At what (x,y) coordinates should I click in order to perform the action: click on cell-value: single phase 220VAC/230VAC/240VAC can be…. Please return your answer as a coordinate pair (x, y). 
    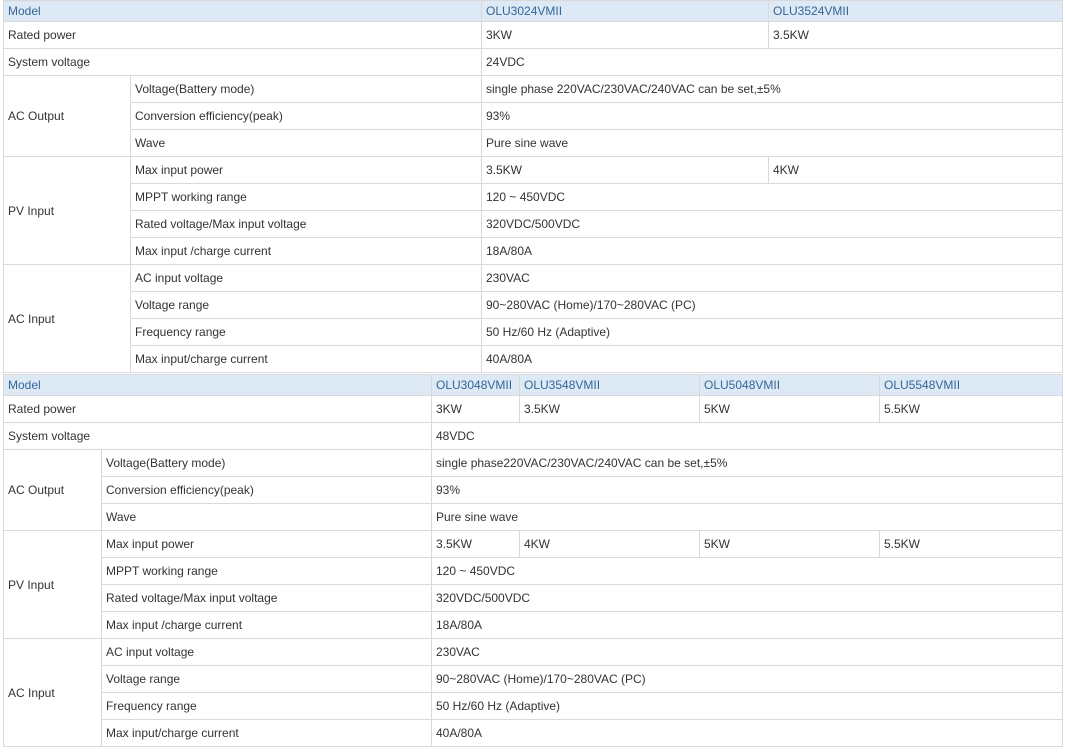
    Looking at the image, I should click on (772, 89).